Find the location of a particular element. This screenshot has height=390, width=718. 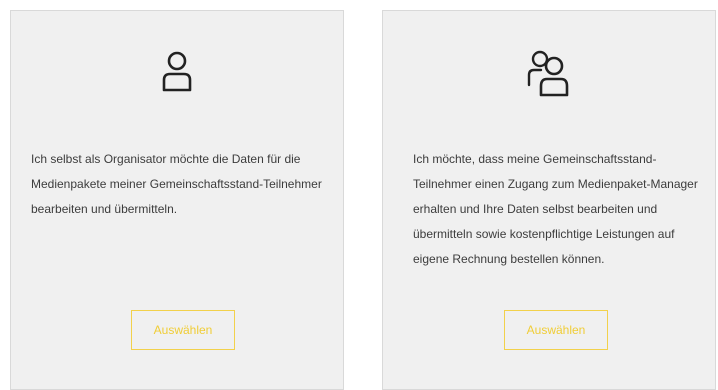

single-user-icon is located at coordinates (177, 73).